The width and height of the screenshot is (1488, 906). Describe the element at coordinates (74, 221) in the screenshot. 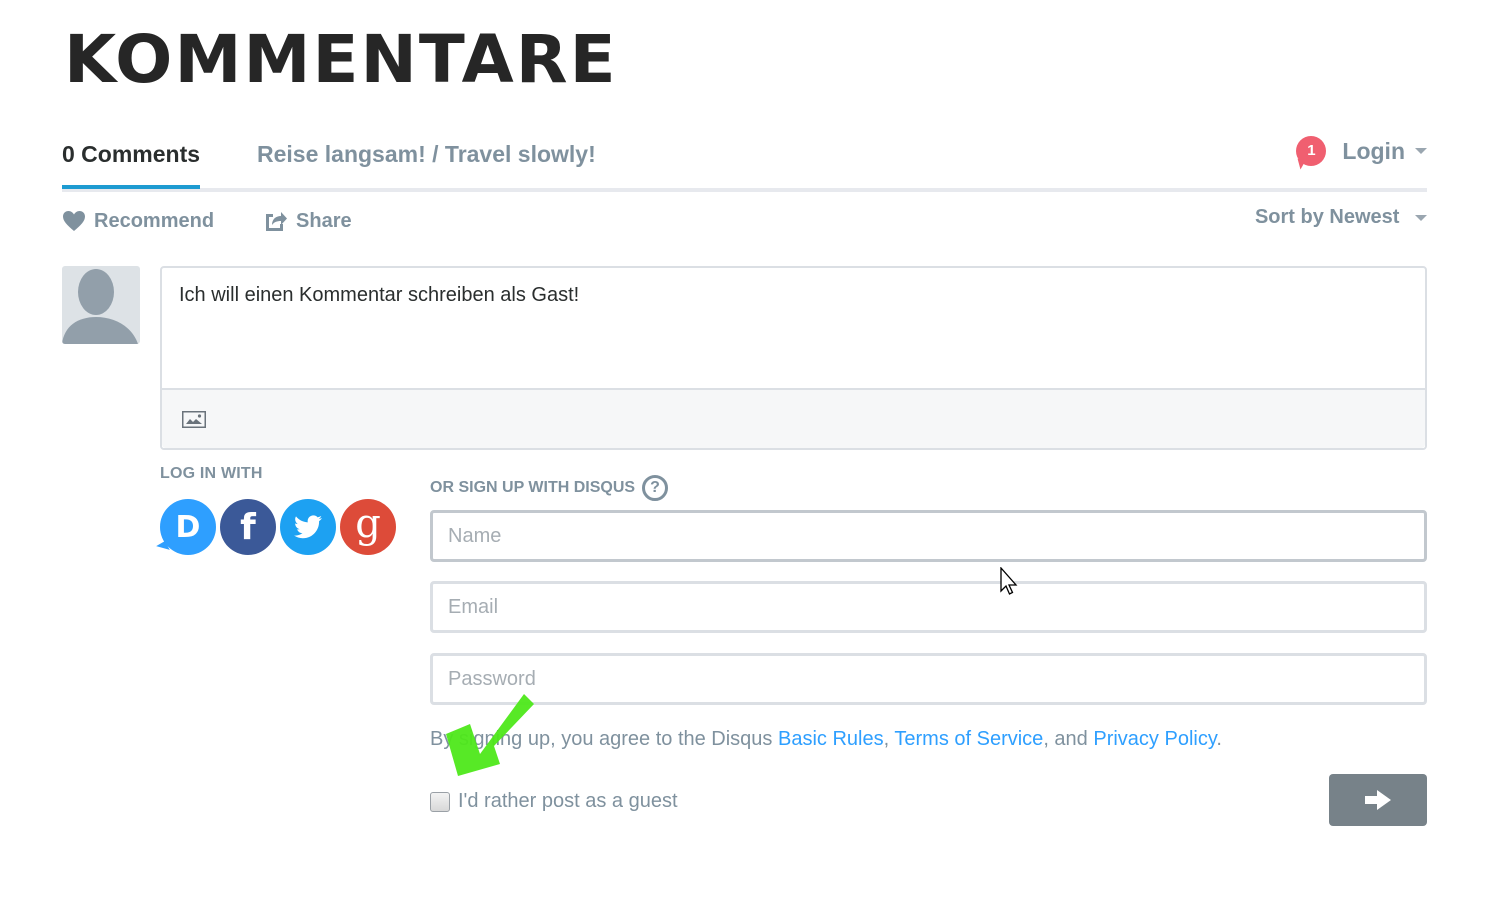

I see `heart-icon` at that location.